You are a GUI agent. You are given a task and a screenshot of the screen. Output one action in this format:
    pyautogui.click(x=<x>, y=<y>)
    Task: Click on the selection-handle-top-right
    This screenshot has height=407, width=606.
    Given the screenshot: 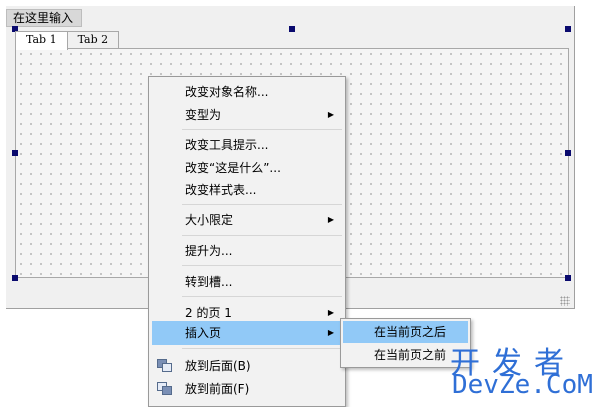 What is the action you would take?
    pyautogui.click(x=568, y=29)
    